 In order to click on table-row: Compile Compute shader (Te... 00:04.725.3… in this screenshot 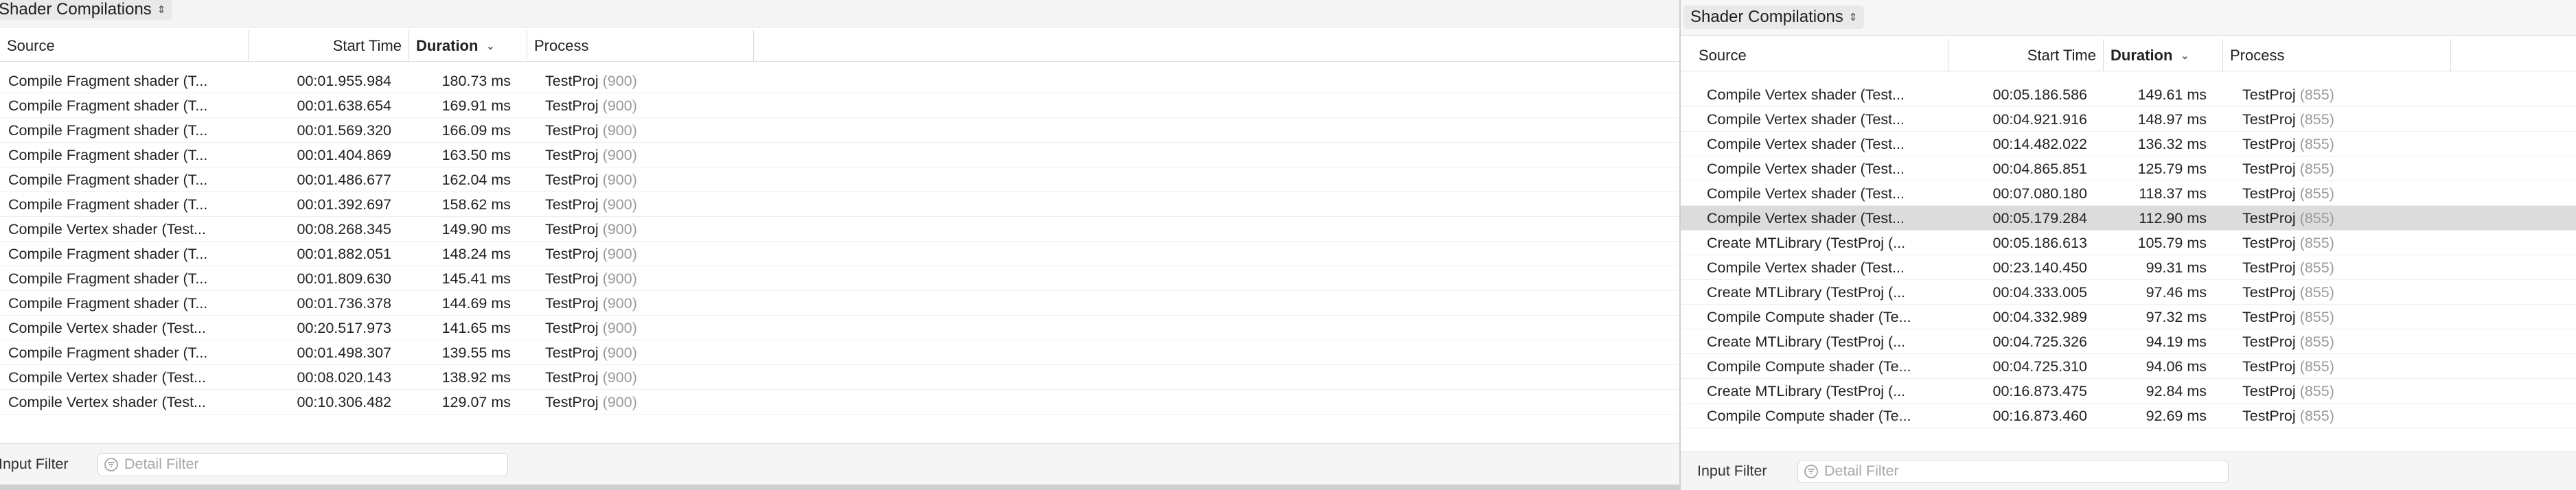, I will do `click(2128, 366)`.